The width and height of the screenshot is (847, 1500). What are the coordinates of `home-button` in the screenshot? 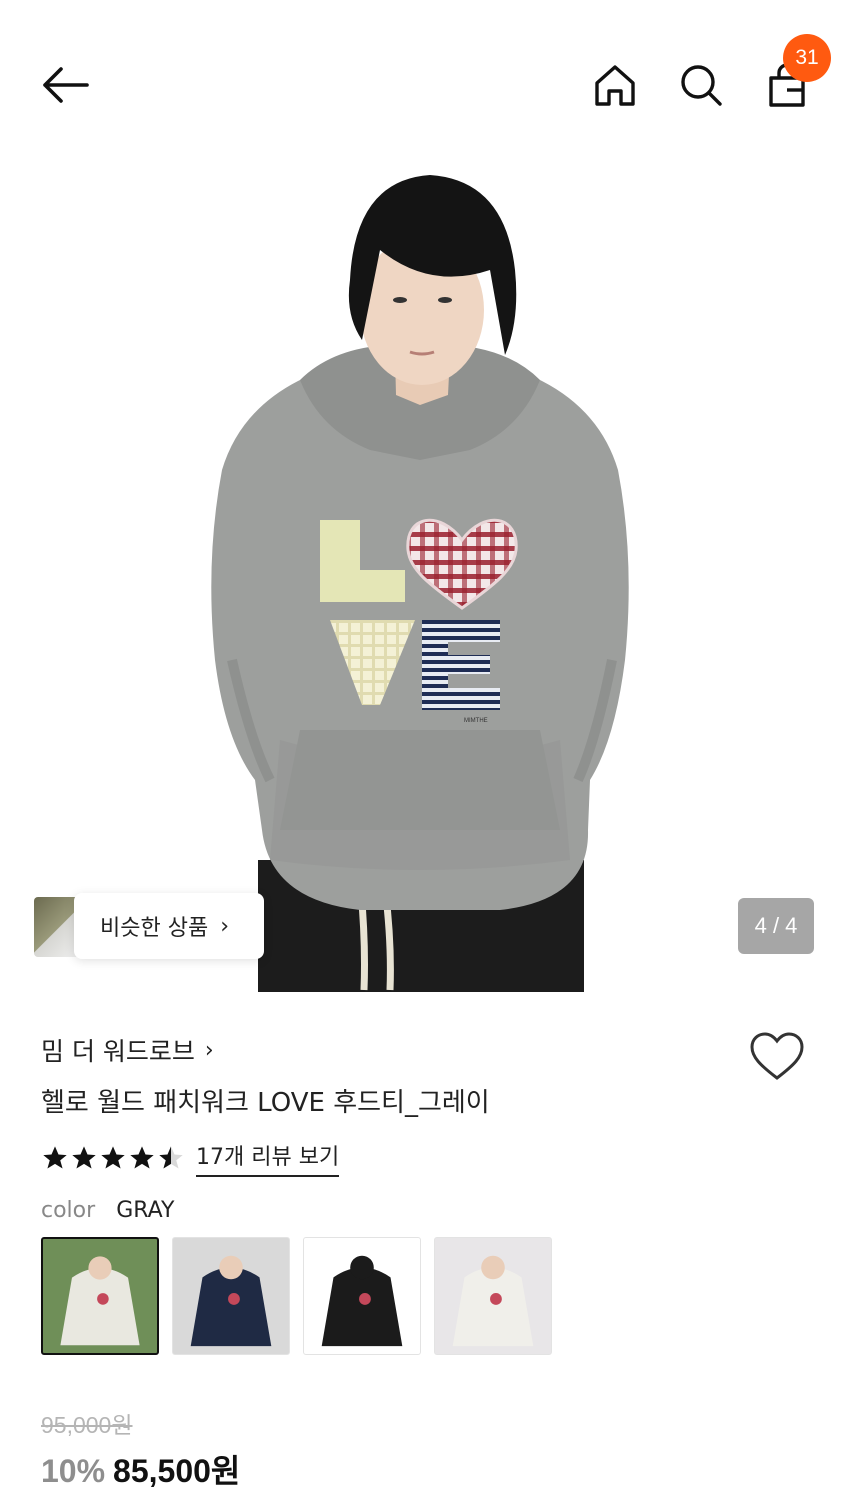 It's located at (615, 85).